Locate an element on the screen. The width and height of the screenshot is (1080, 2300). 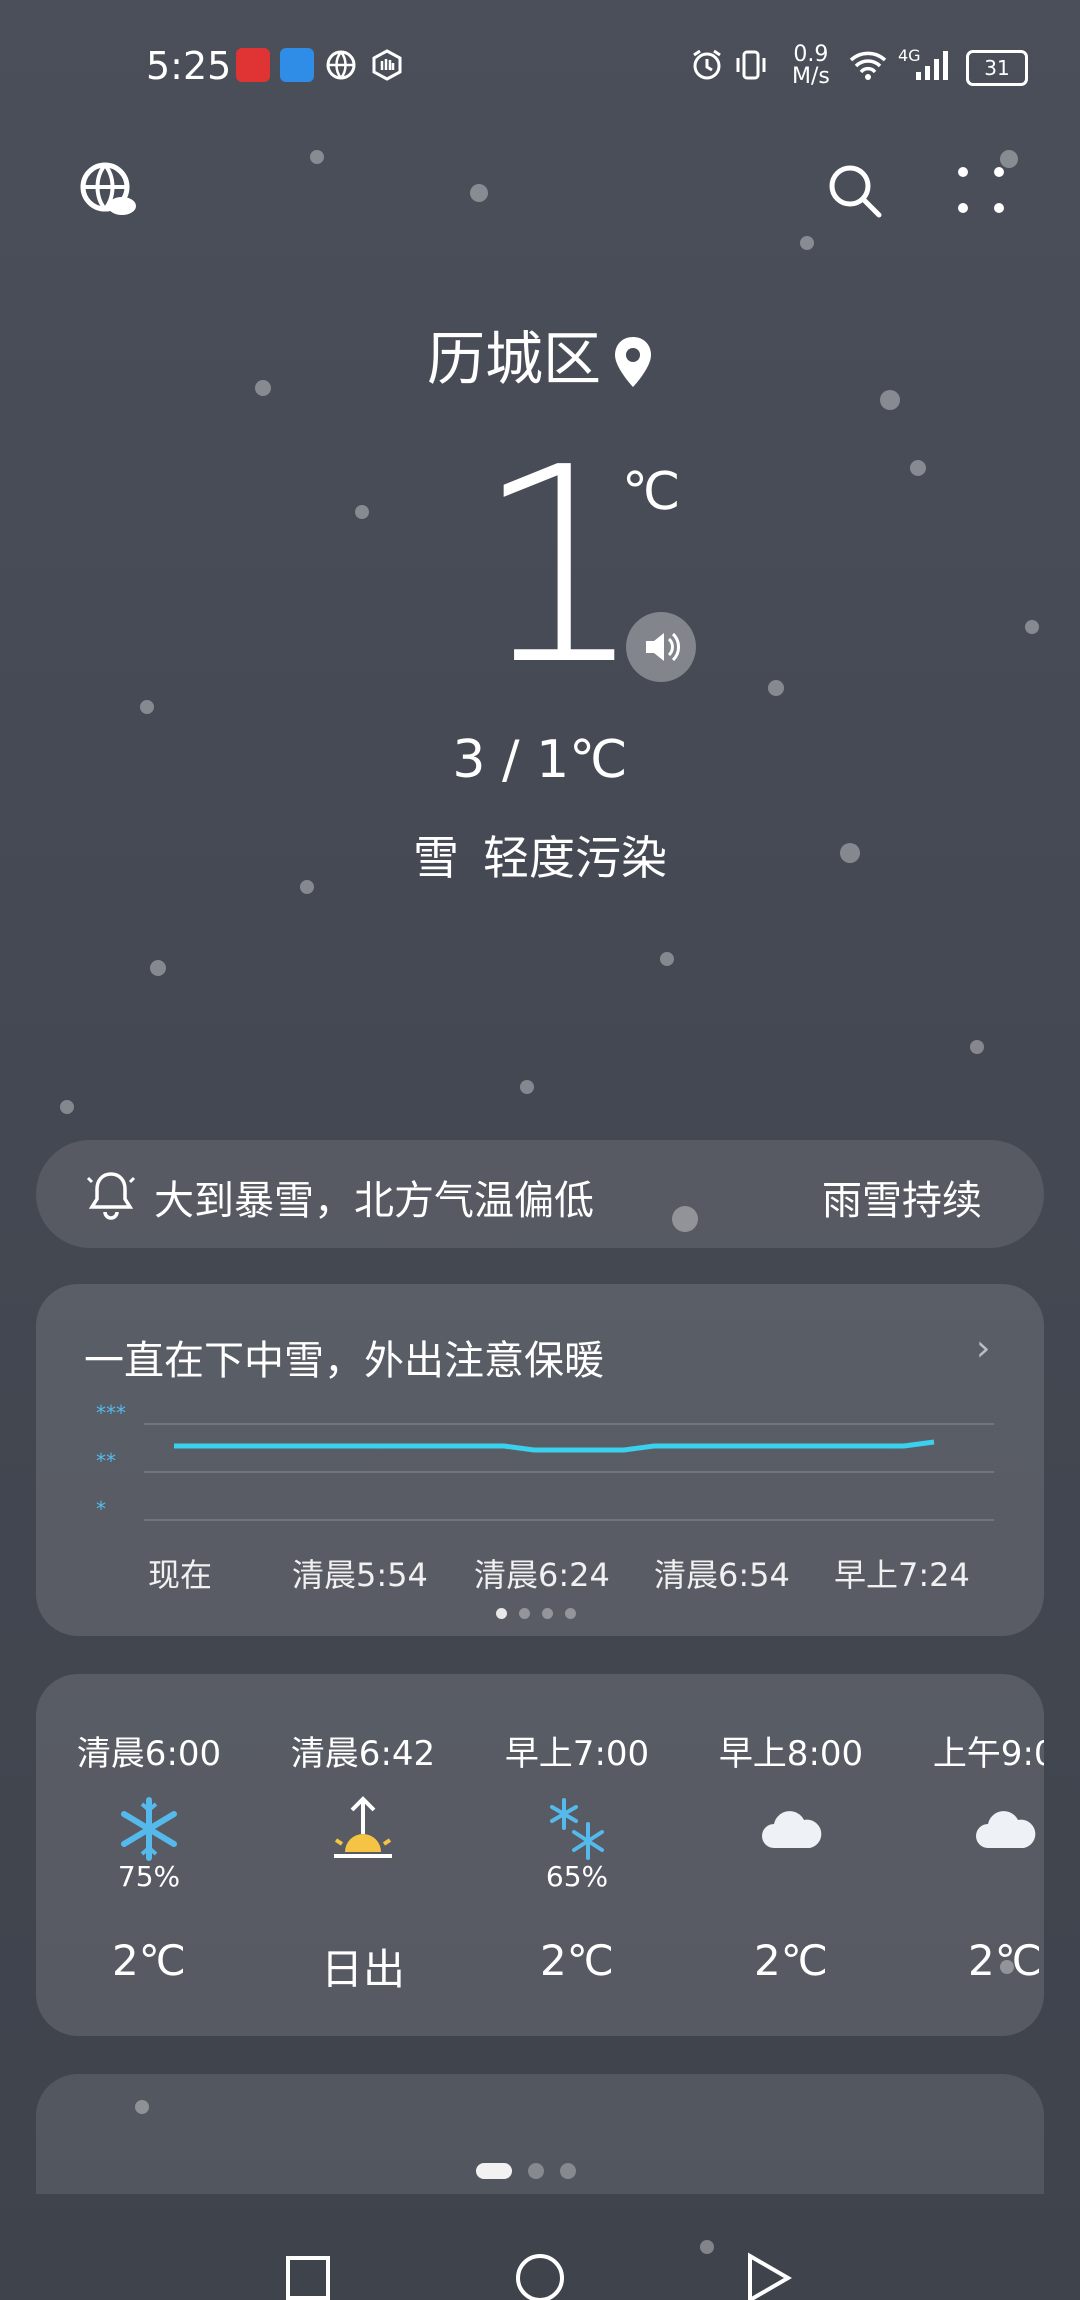
city-page-indicator is located at coordinates (534, 2169).